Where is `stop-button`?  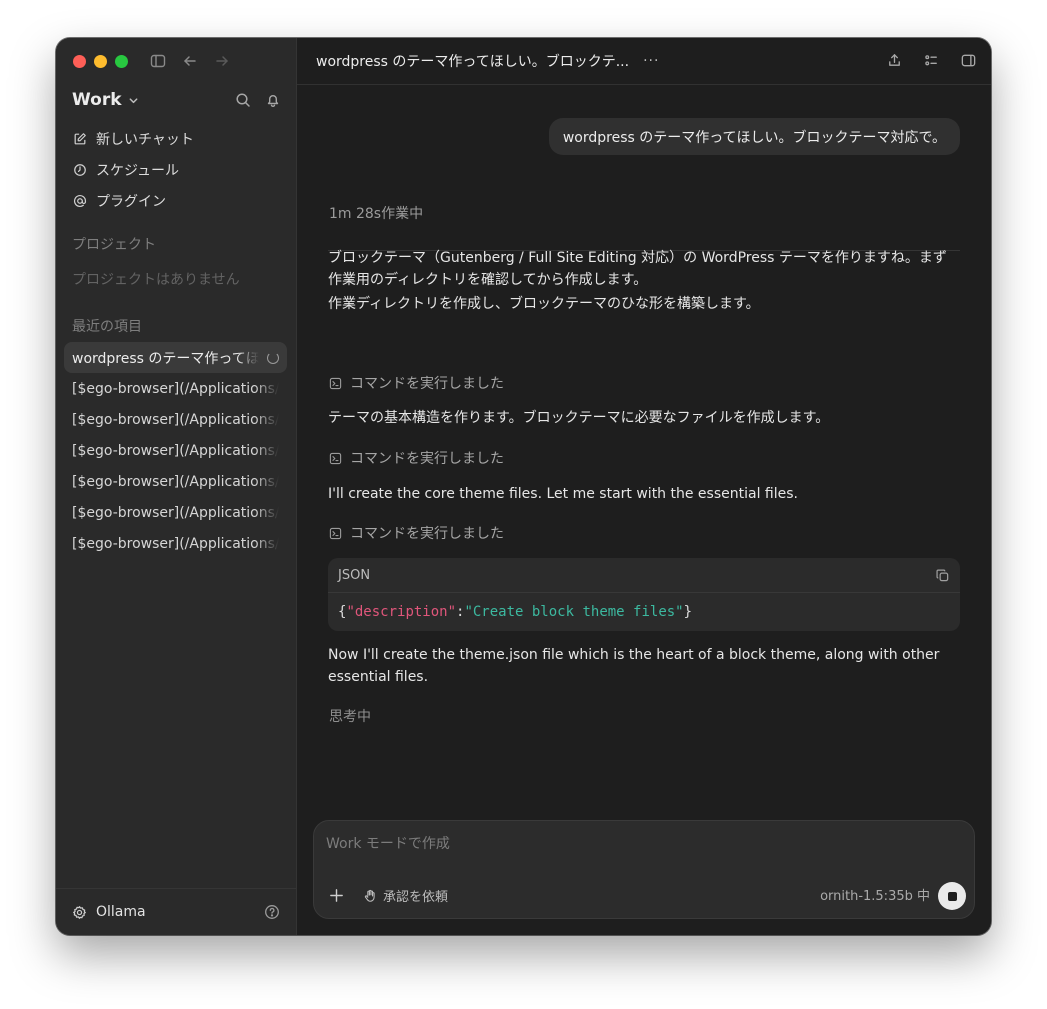 stop-button is located at coordinates (952, 896).